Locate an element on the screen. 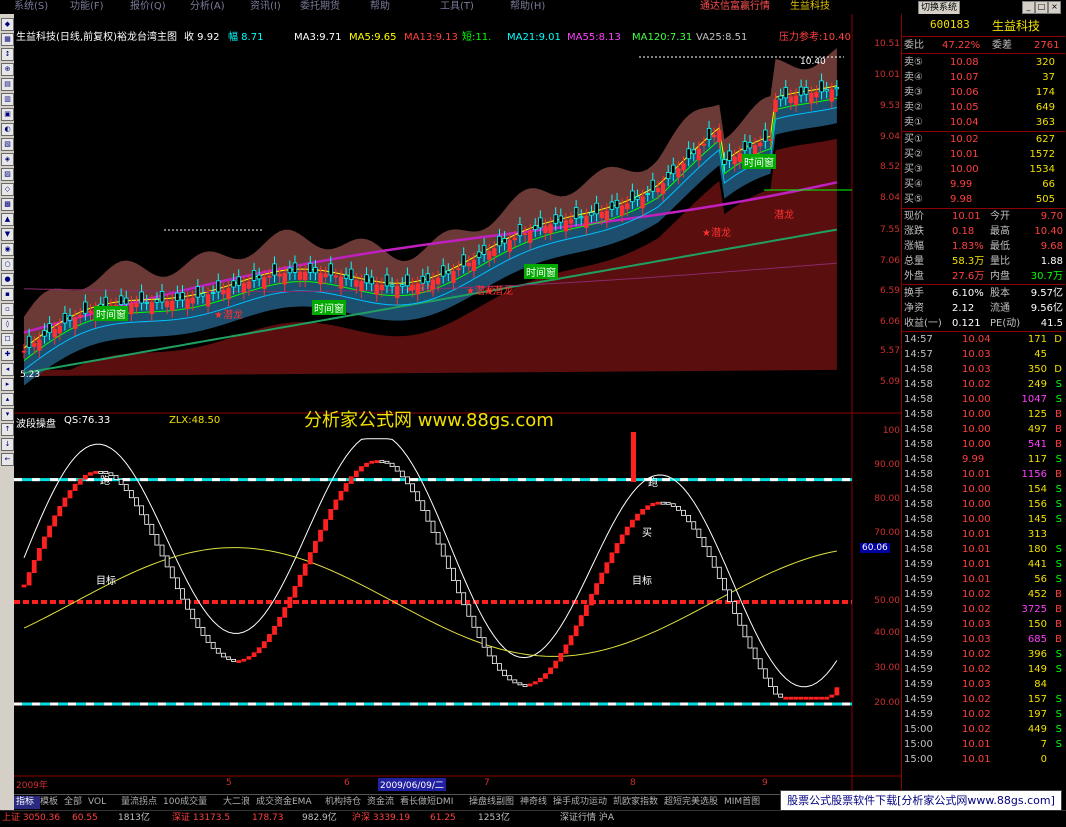 The width and height of the screenshot is (1066, 827). menu-tools: 工具(T) is located at coordinates (457, 7).